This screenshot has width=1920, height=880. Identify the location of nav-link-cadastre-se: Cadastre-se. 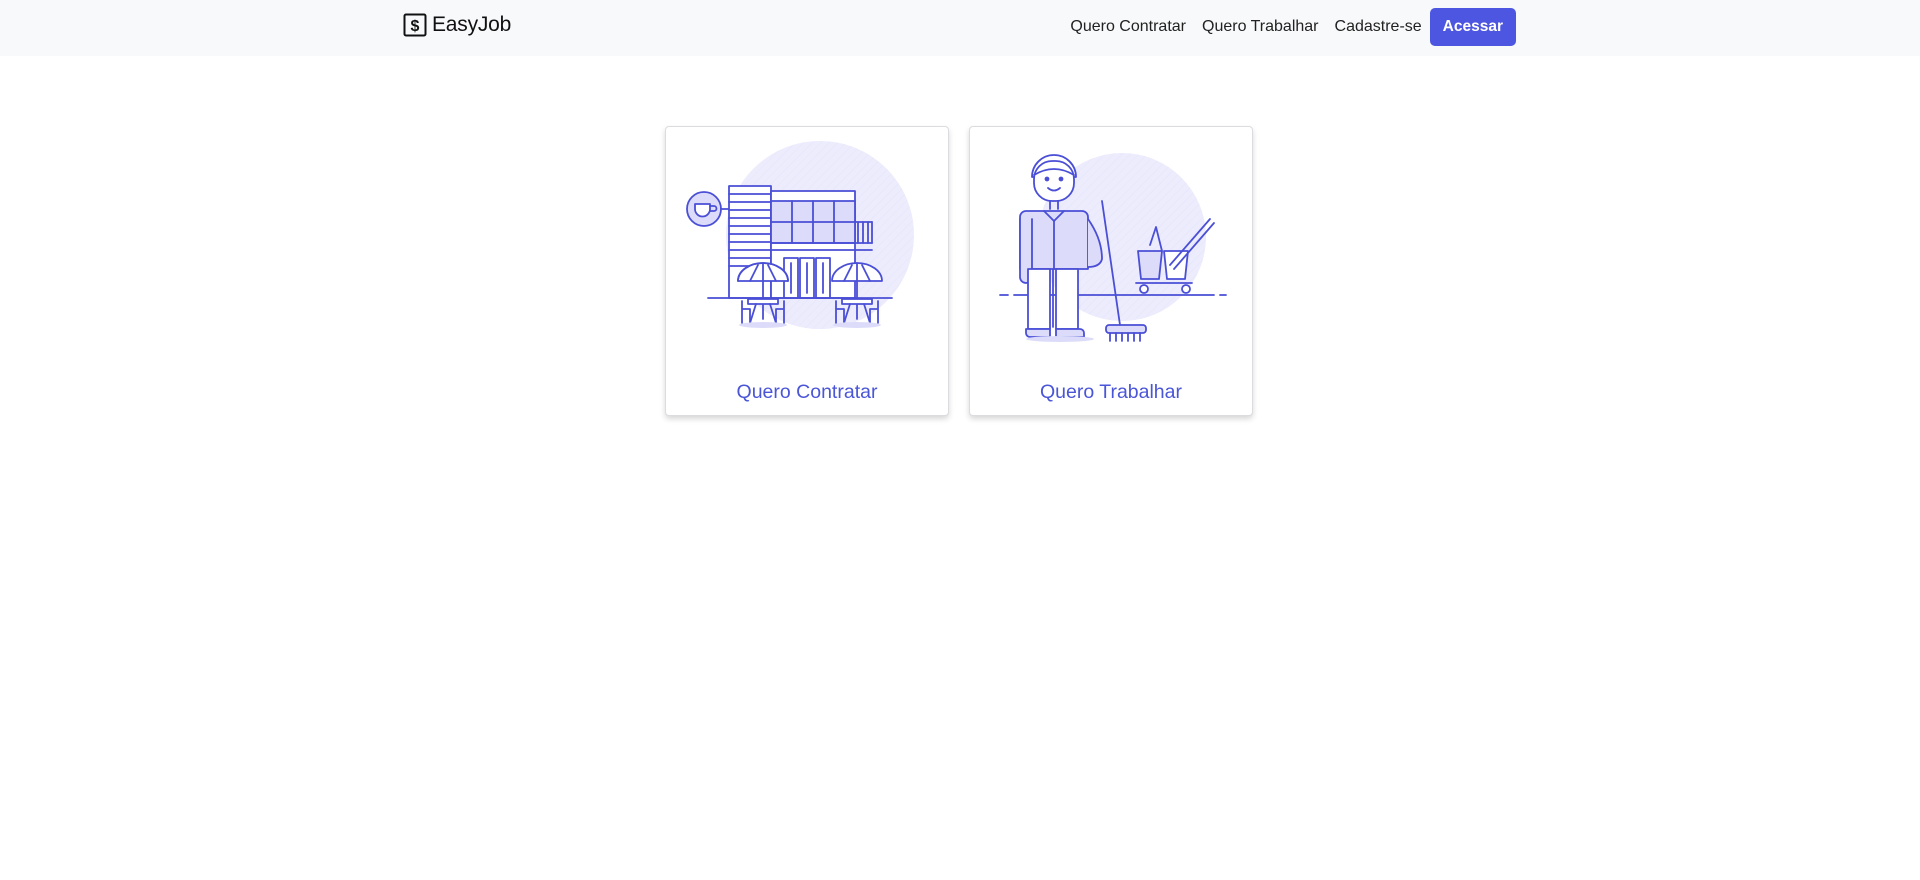
(1378, 27).